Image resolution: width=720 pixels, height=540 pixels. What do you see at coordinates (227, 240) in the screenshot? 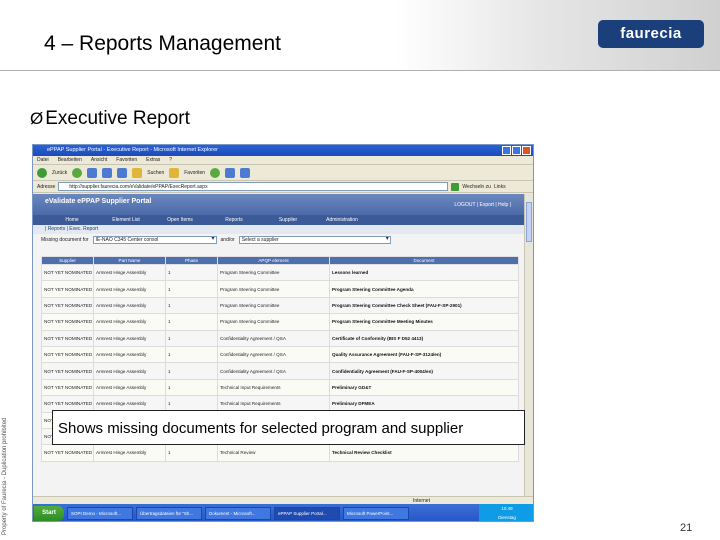
I see `and-or-label: and/or` at bounding box center [227, 240].